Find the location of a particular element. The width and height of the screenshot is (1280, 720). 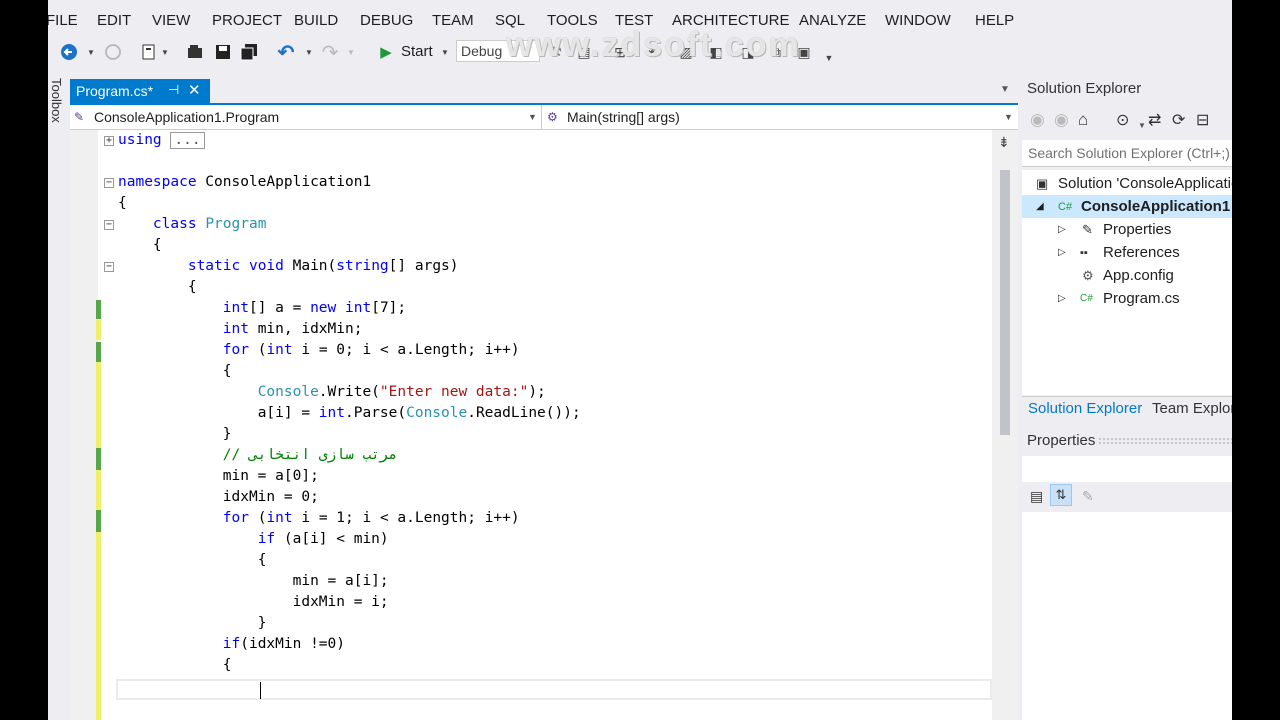

navigate-forward-icon is located at coordinates (113, 52).